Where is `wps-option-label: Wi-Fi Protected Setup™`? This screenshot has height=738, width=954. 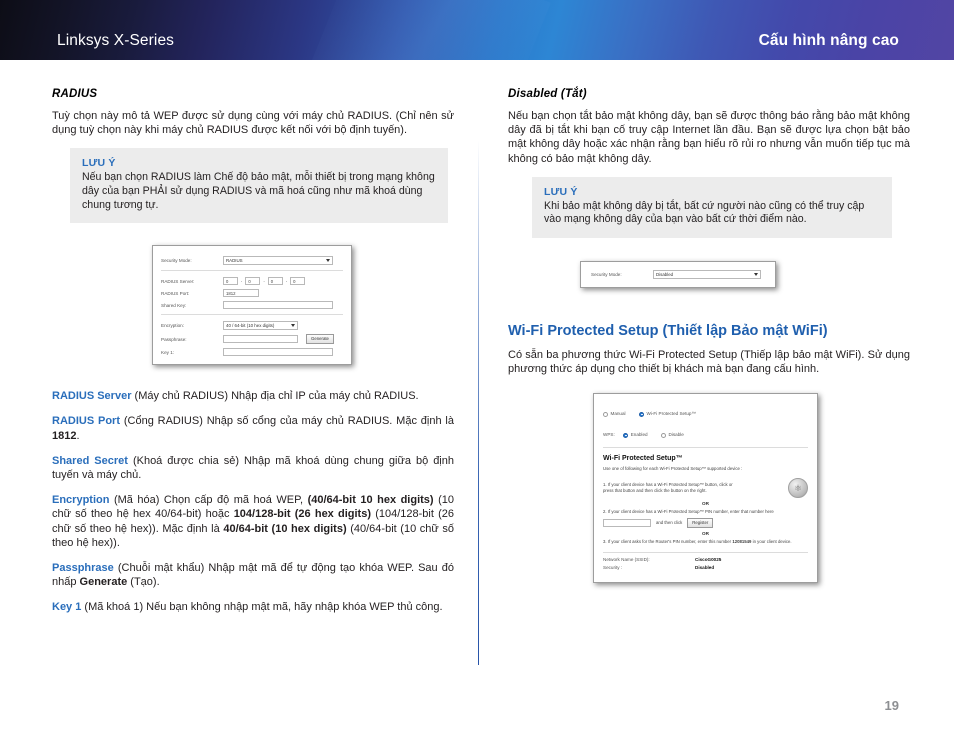 wps-option-label: Wi-Fi Protected Setup™ is located at coordinates (671, 414).